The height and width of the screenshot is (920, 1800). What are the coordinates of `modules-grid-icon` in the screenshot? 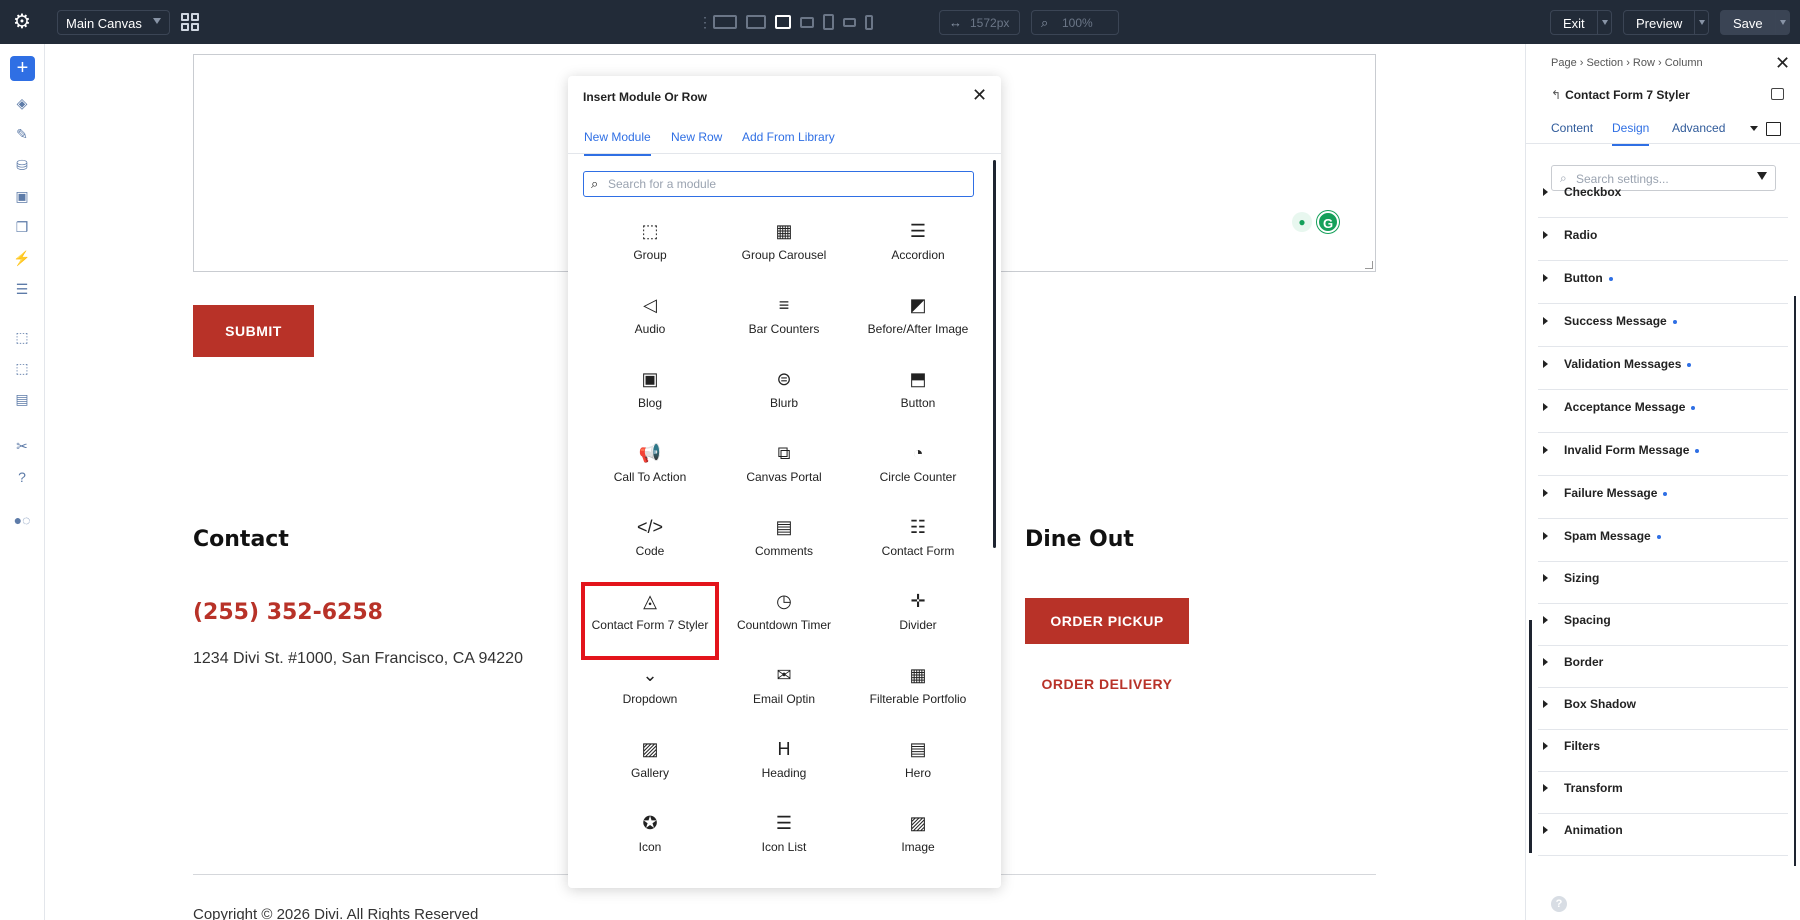 It's located at (190, 22).